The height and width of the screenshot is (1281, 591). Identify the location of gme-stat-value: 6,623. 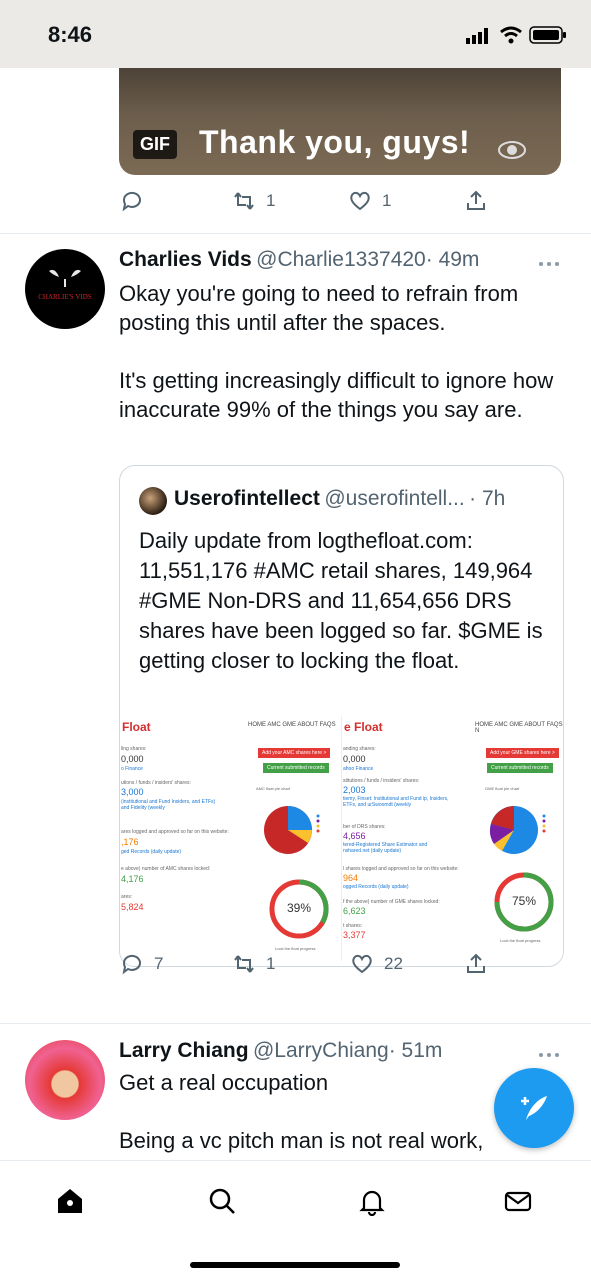
(354, 911).